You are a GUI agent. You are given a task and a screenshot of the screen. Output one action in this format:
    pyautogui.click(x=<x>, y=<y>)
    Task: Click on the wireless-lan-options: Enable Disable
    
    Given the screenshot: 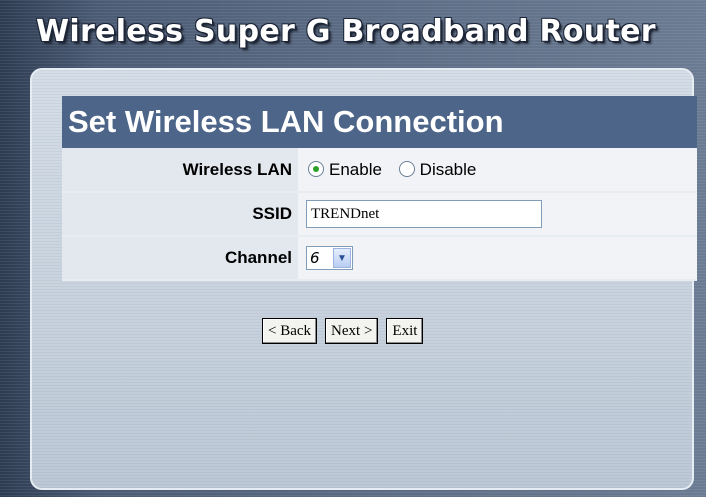 What is the action you would take?
    pyautogui.click(x=497, y=170)
    